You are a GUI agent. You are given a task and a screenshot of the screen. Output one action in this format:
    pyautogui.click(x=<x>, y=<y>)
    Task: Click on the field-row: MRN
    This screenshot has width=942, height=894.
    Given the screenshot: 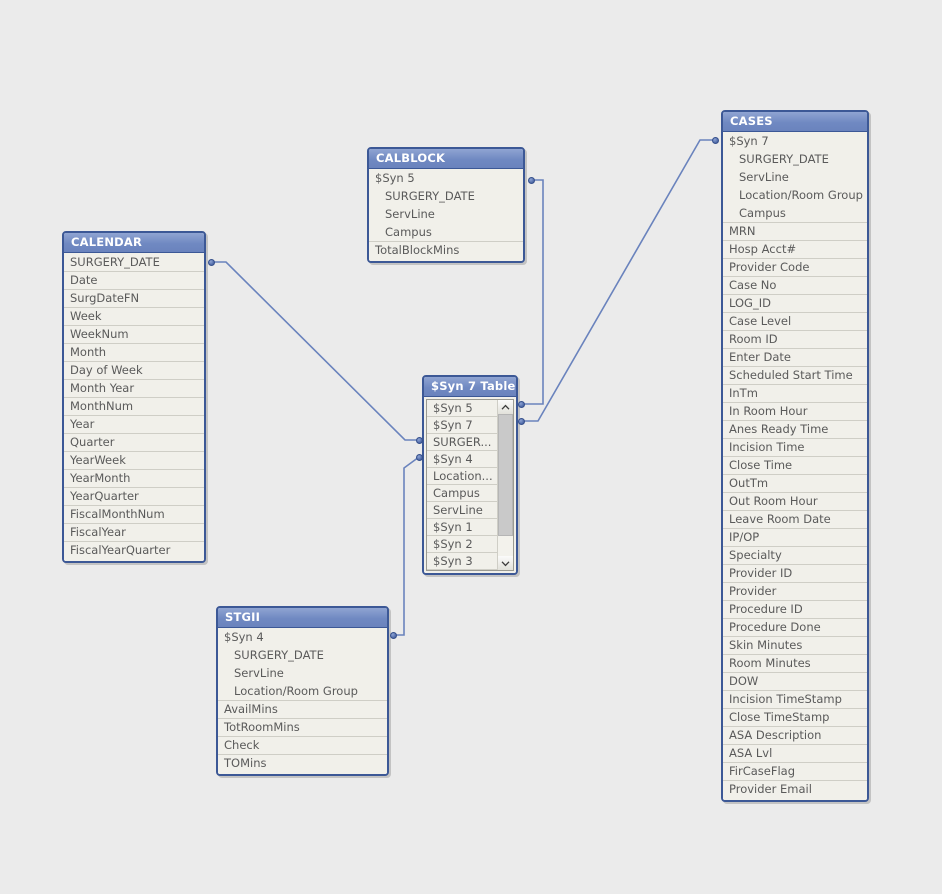 What is the action you would take?
    pyautogui.click(x=795, y=232)
    